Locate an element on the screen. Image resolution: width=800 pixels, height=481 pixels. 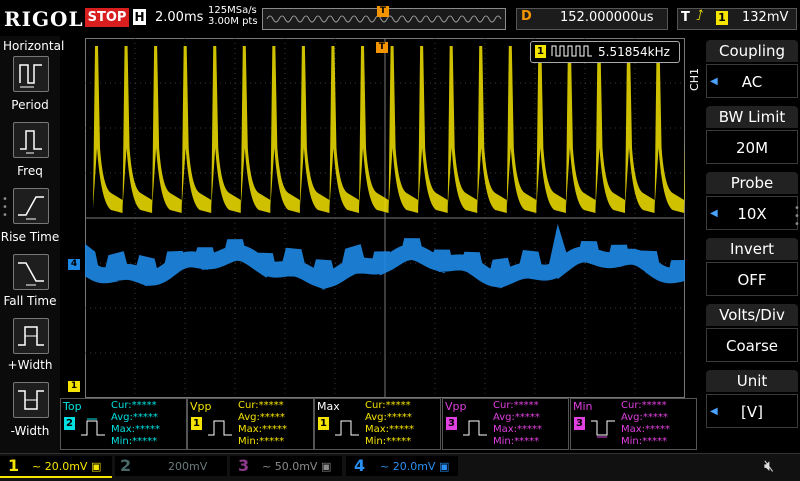
unit-arrow-icon: ◀ is located at coordinates (714, 411).